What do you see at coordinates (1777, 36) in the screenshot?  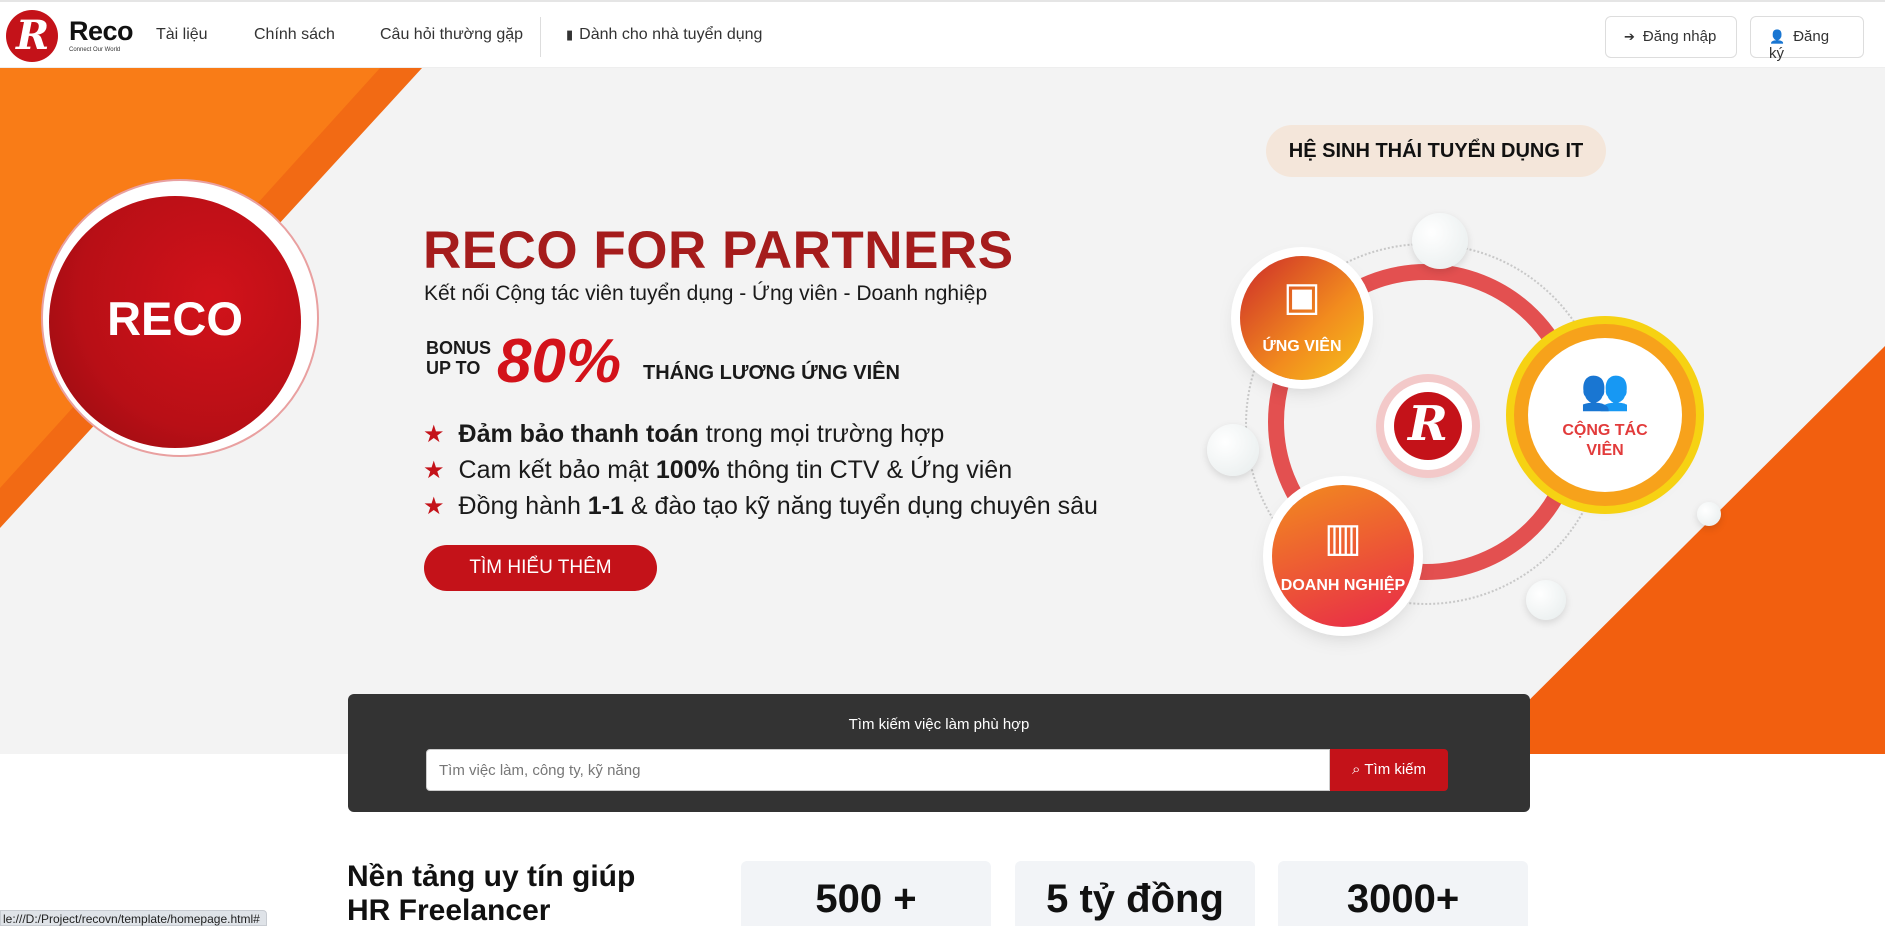 I see `add-user-icon: 👤` at bounding box center [1777, 36].